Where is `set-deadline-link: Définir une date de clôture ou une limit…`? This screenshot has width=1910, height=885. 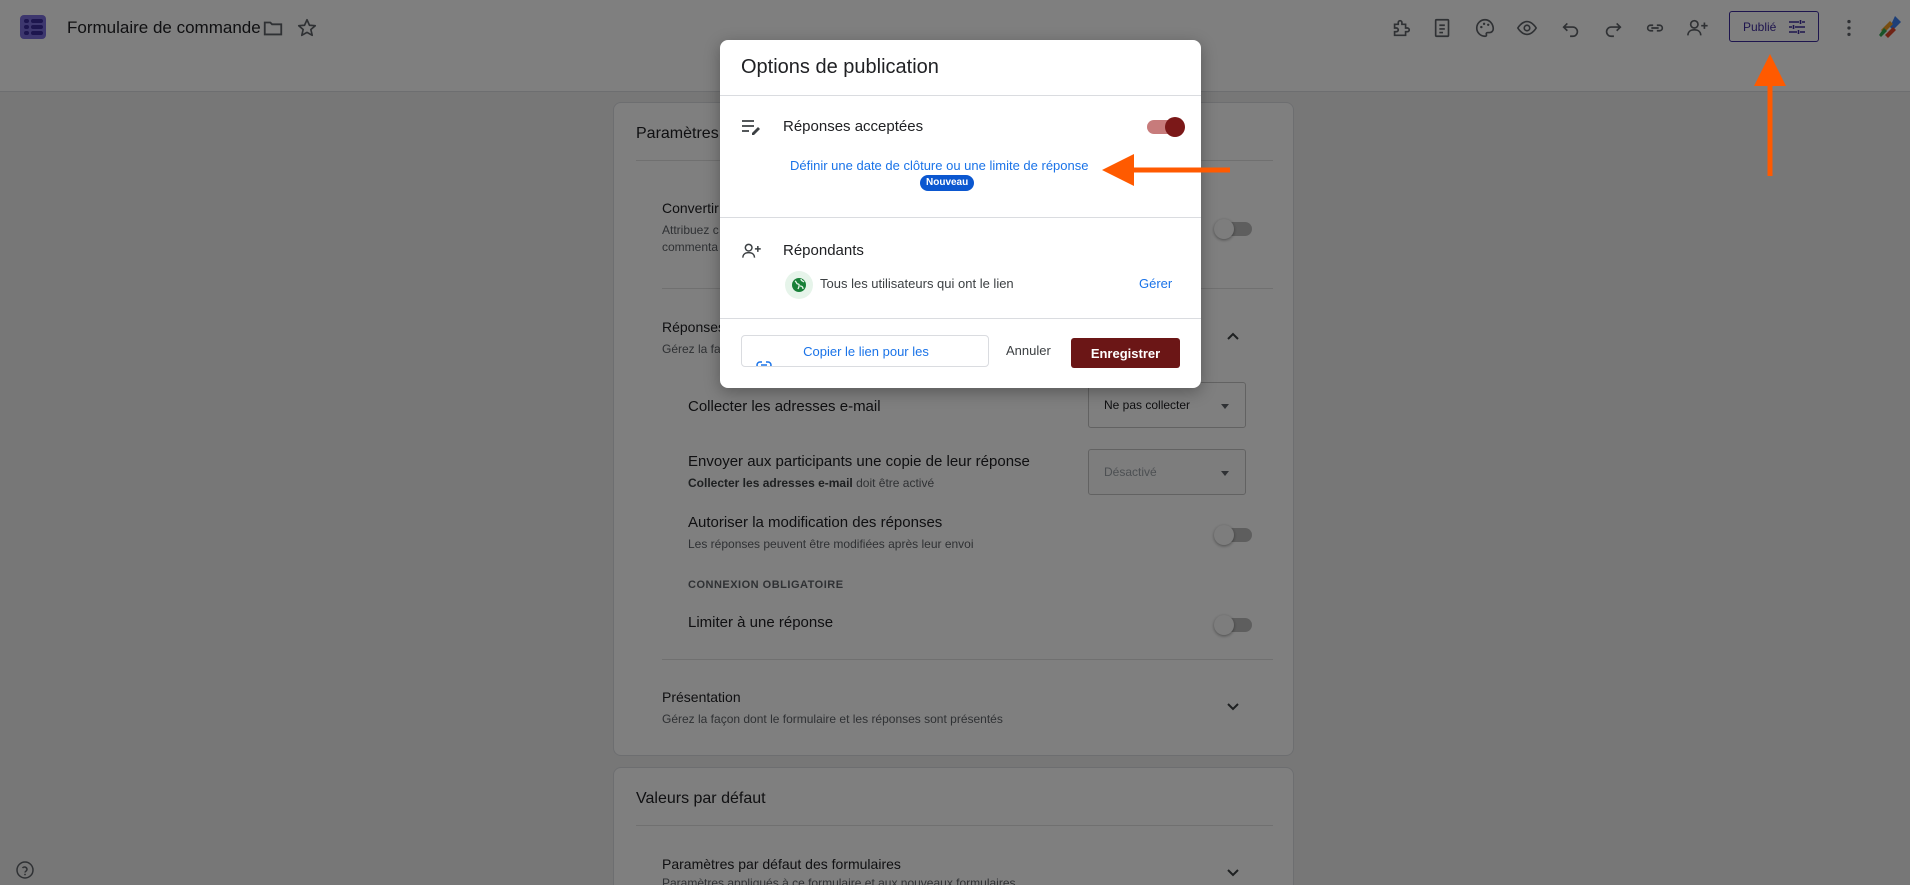
set-deadline-link: Définir une date de clôture ou une limit… is located at coordinates (939, 165).